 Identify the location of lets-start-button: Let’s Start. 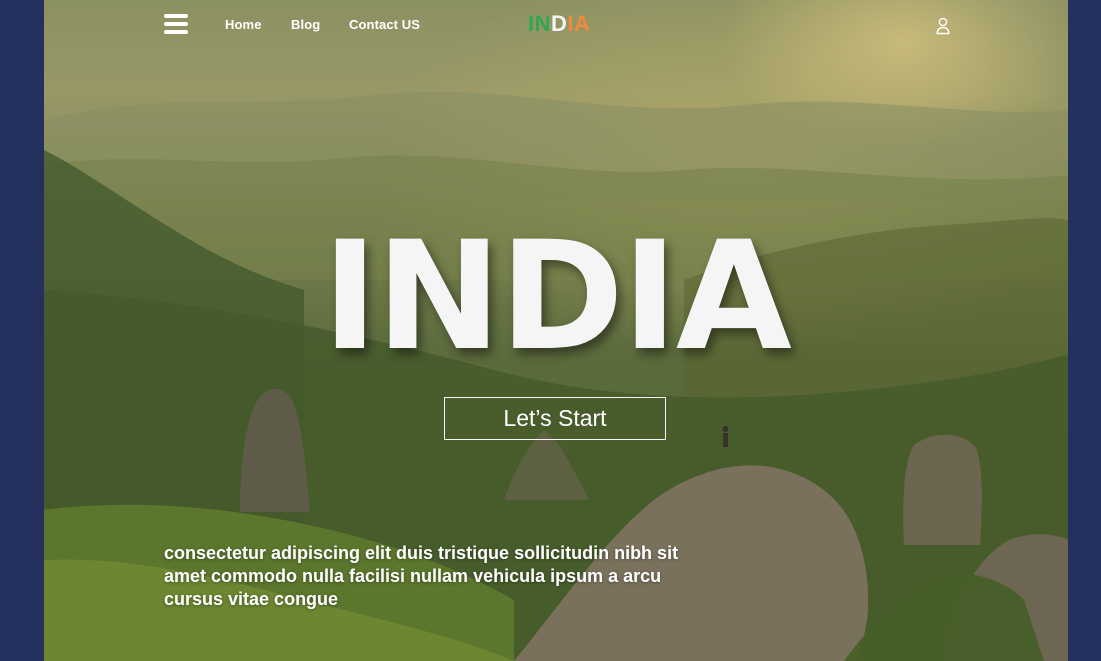
(555, 418).